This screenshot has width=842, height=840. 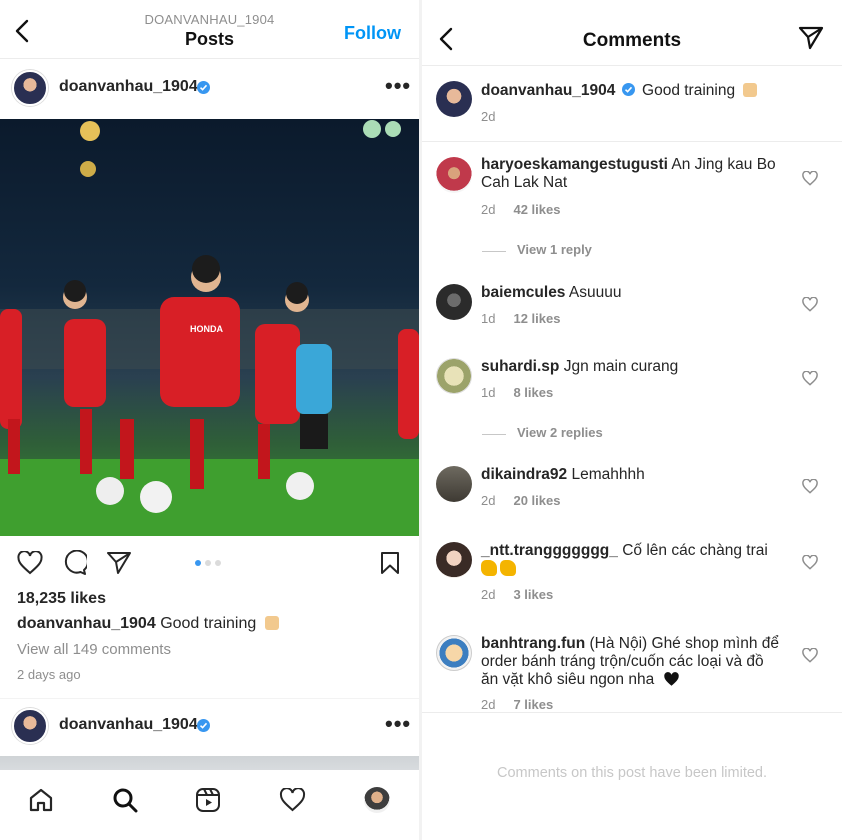 What do you see at coordinates (209, 88) in the screenshot?
I see `post-author-row: doanvanhau_1904 •••` at bounding box center [209, 88].